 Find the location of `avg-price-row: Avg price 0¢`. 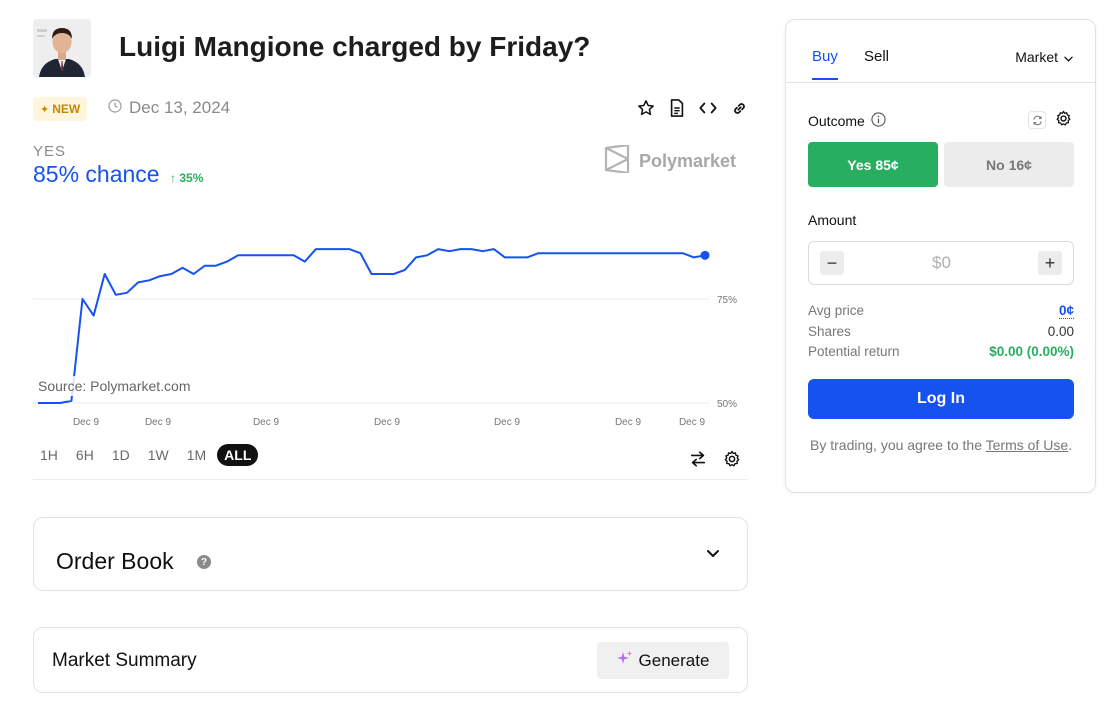

avg-price-row: Avg price 0¢ is located at coordinates (941, 311).